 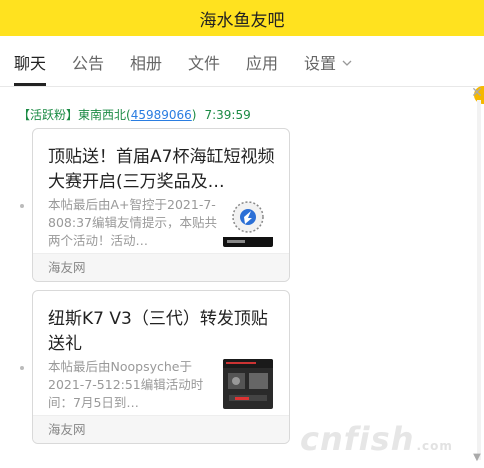 What do you see at coordinates (376, 439) in the screenshot?
I see `site-watermark: cnfish .com` at bounding box center [376, 439].